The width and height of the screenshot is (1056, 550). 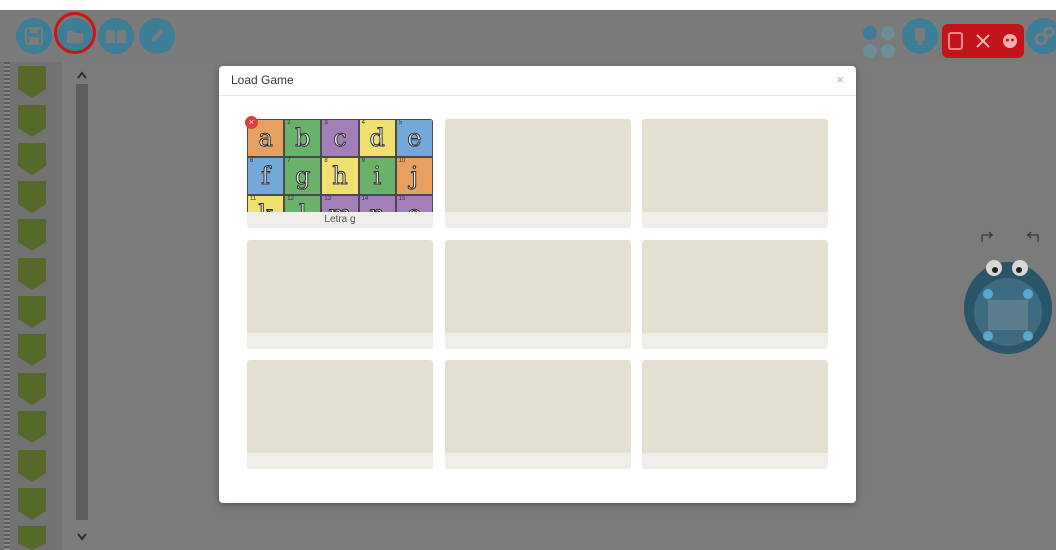 I want to click on close-icon: ×, so click(x=840, y=79).